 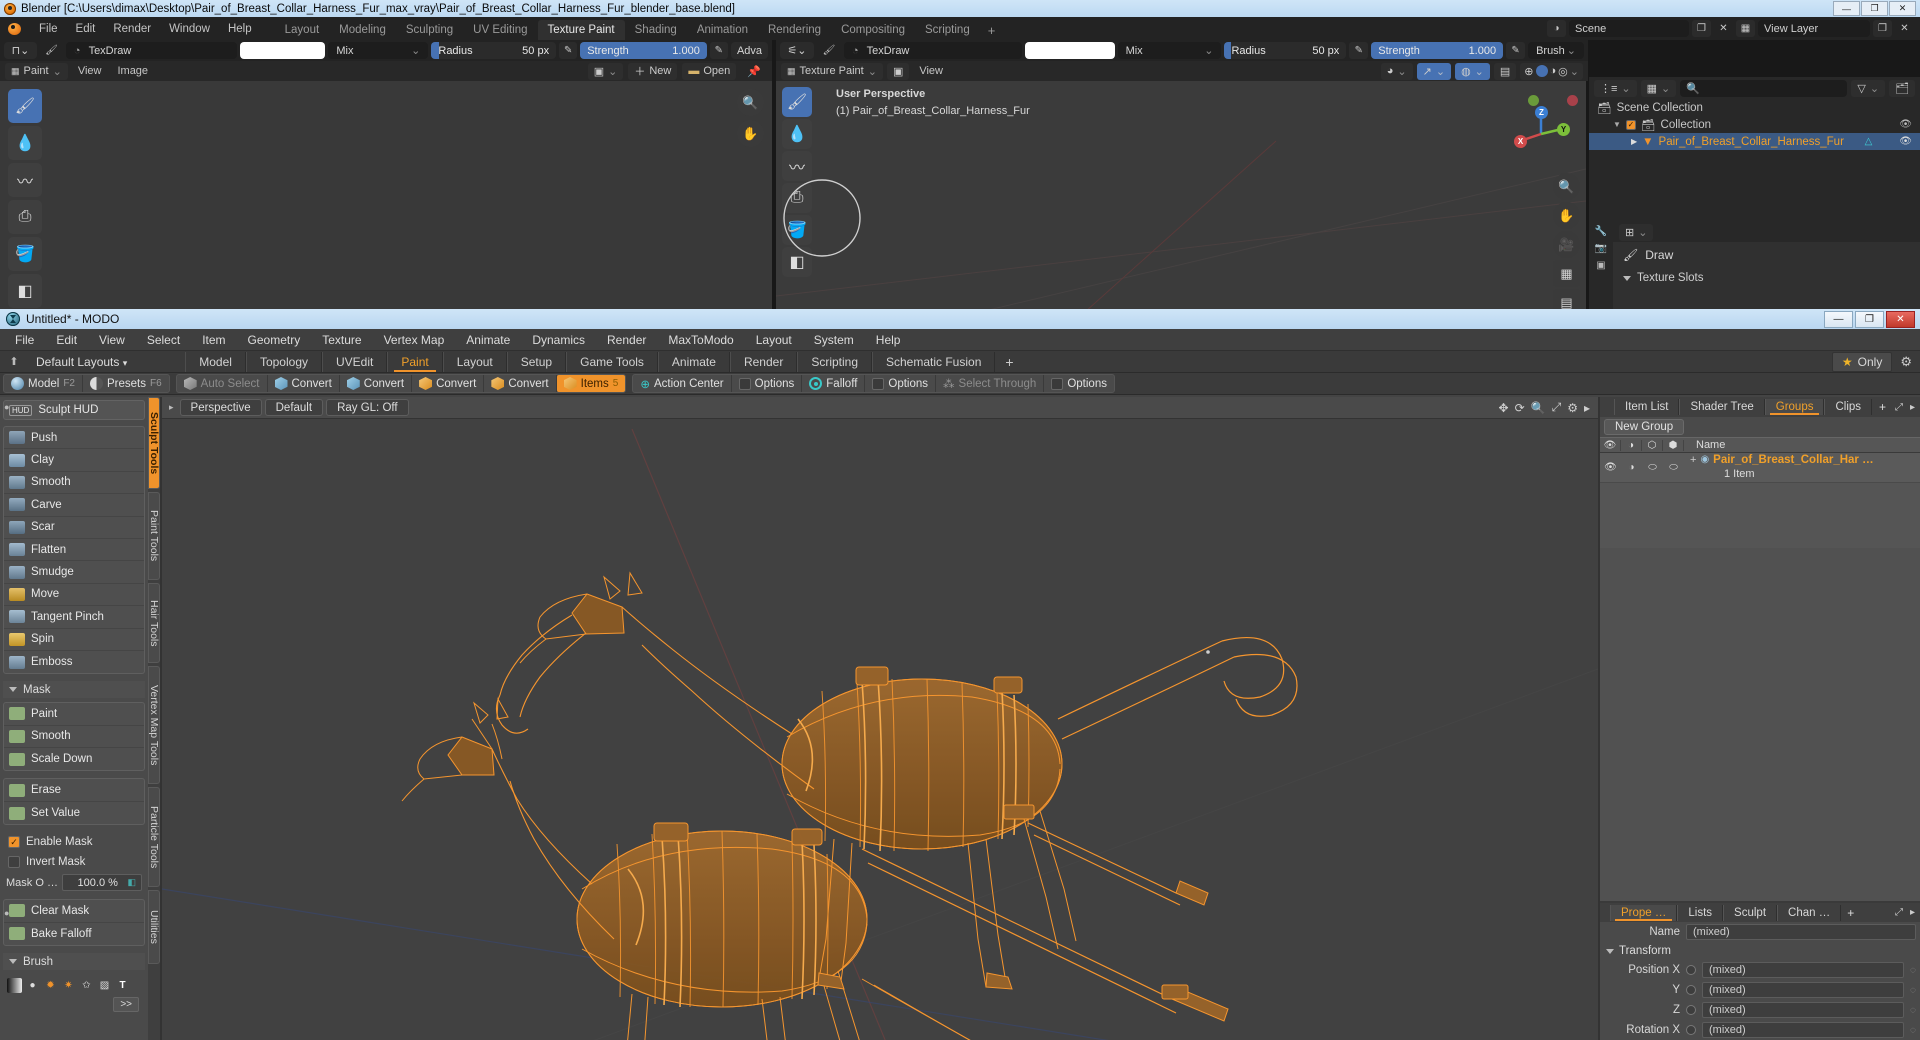 I want to click on position-y-field: (mixed), so click(x=1803, y=990).